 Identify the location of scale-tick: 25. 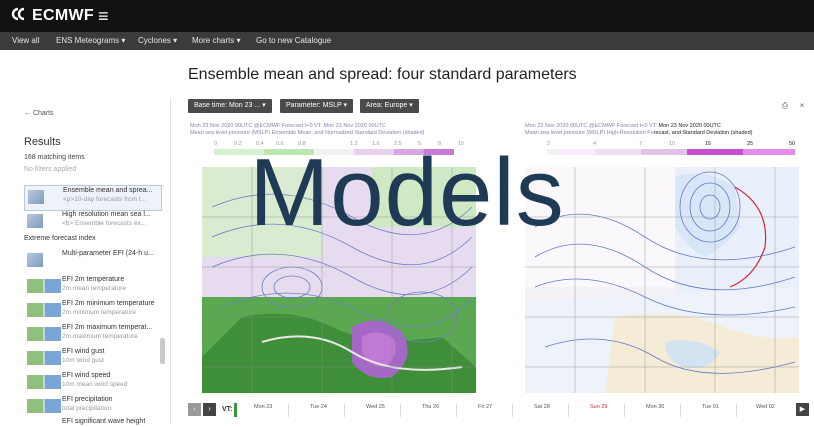
(750, 144).